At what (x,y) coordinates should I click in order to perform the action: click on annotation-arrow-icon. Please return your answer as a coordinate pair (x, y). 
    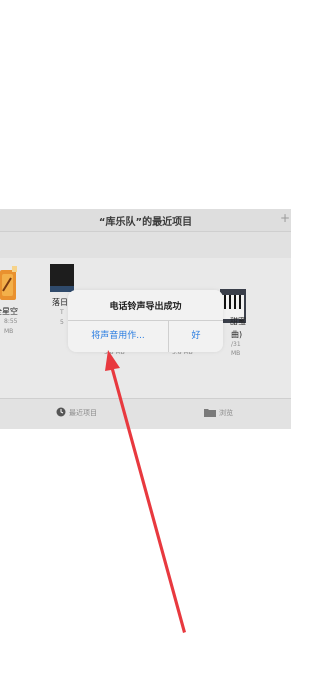
    Looking at the image, I should click on (145, 491).